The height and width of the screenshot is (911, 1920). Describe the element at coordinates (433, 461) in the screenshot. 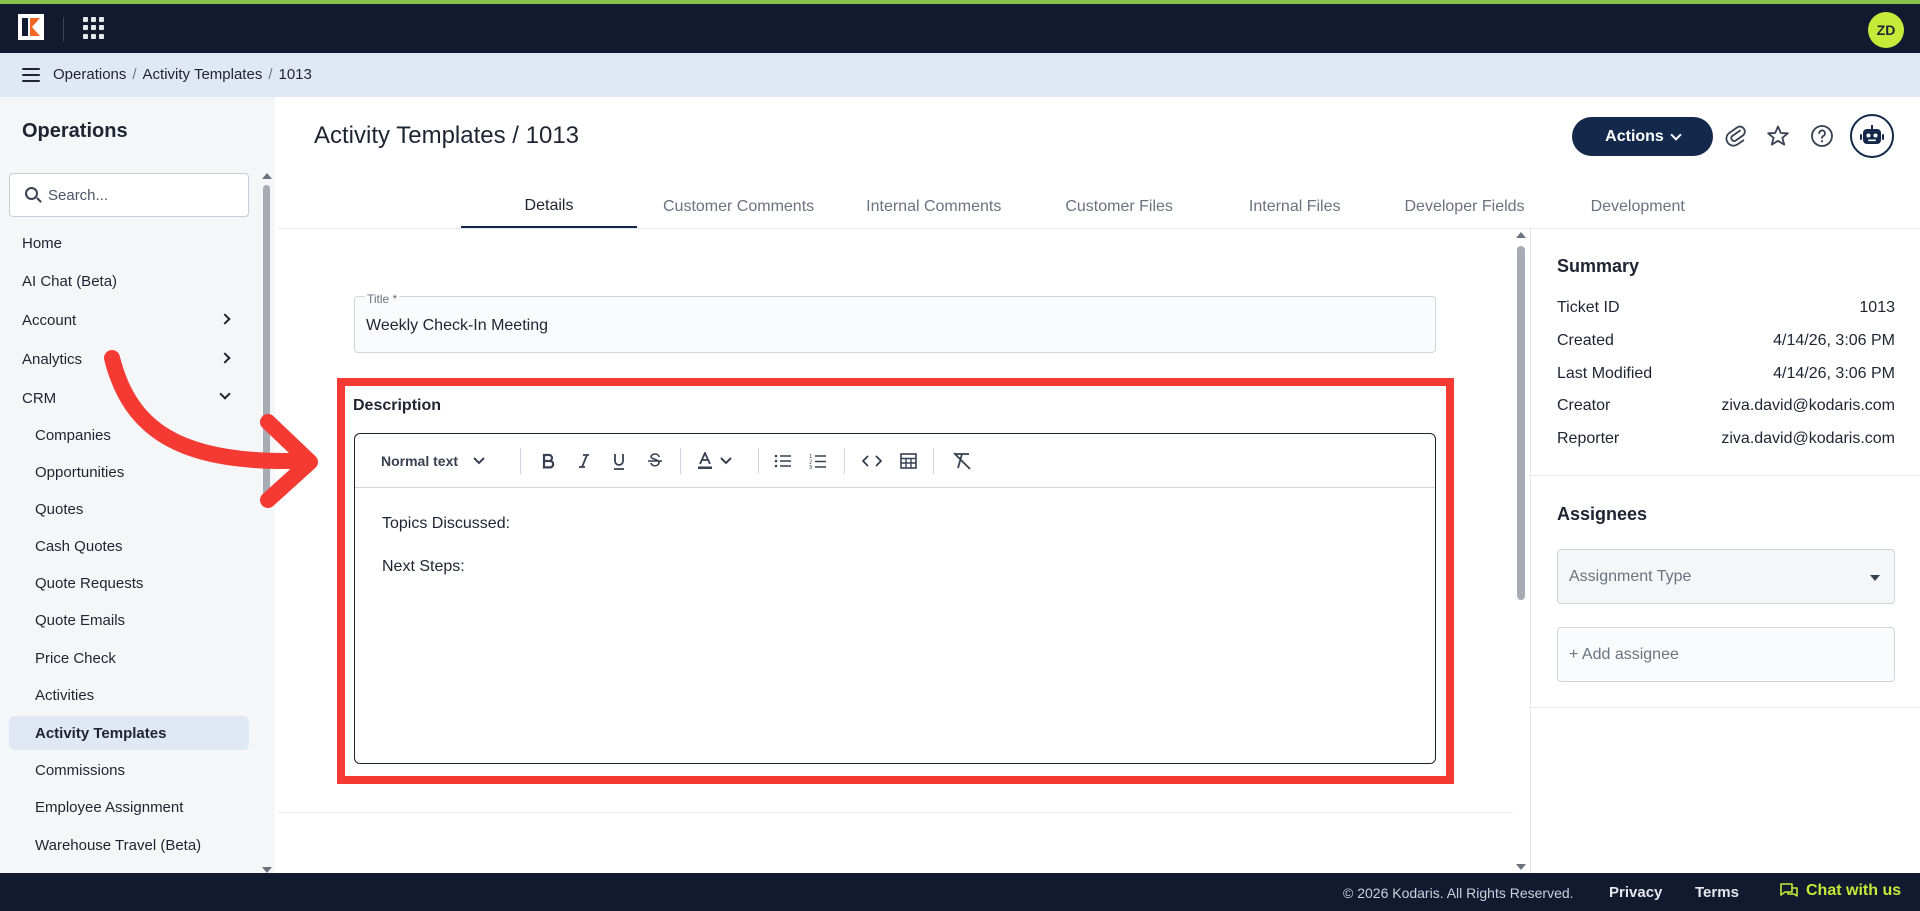

I see `block-format-select: Normal text` at that location.